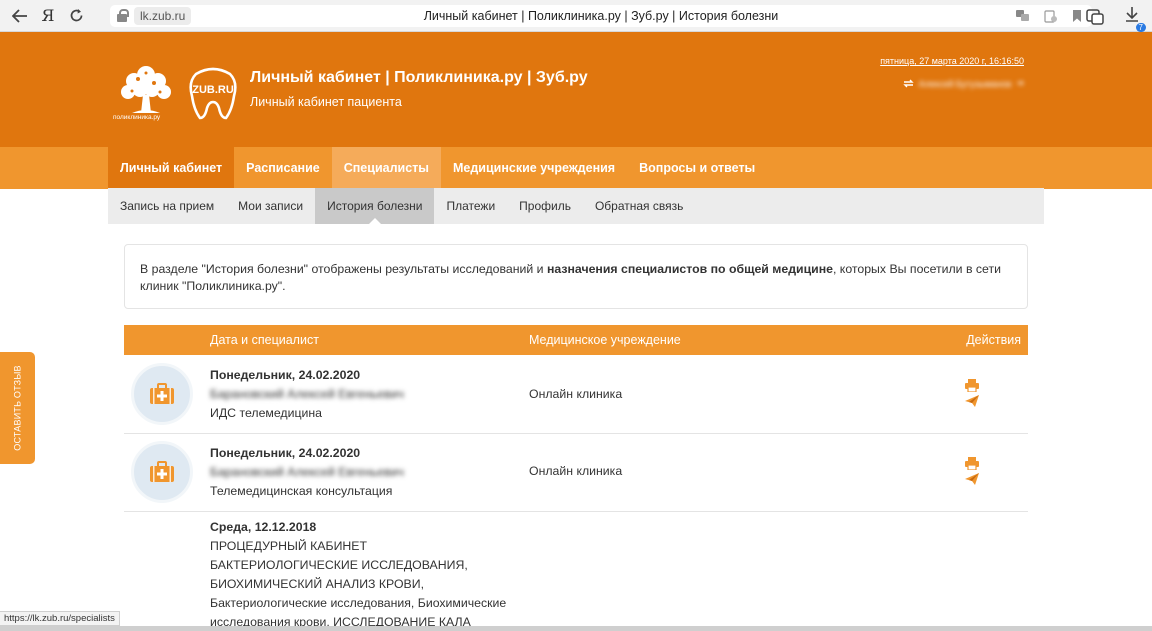  What do you see at coordinates (639, 206) in the screenshot?
I see `sub-nav-item-feedback: Обратная связь` at bounding box center [639, 206].